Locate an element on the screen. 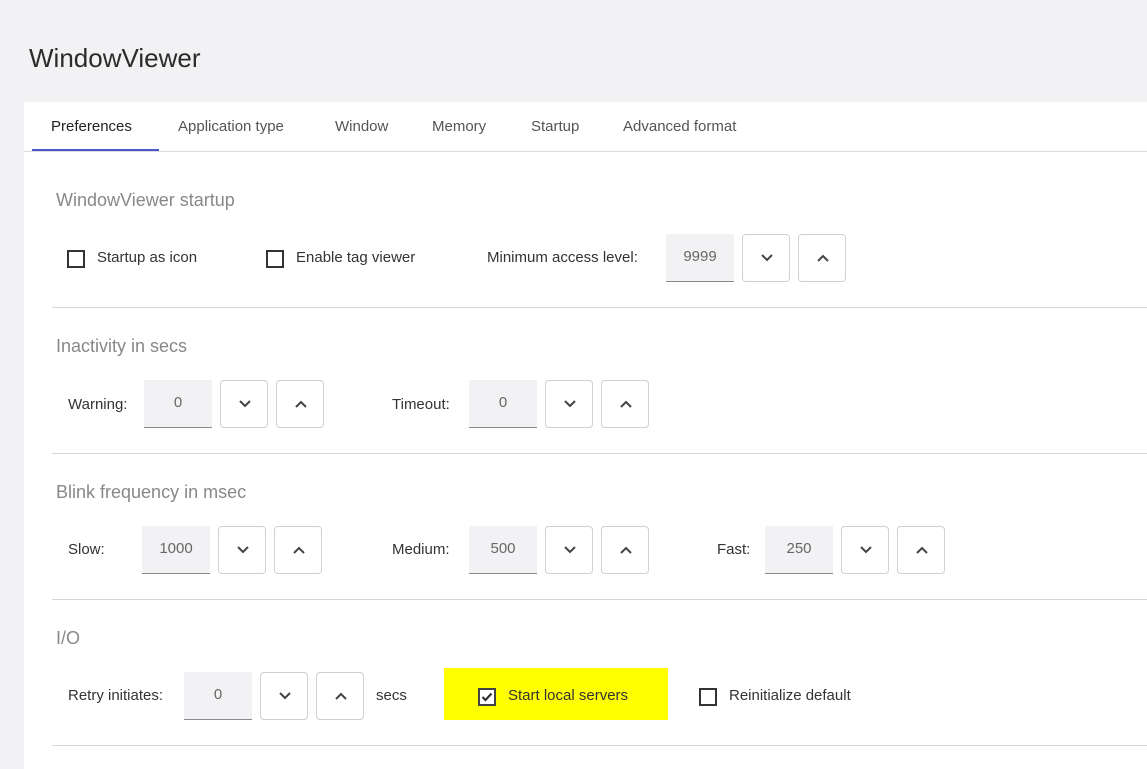  active-tab-indicator is located at coordinates (95, 150).